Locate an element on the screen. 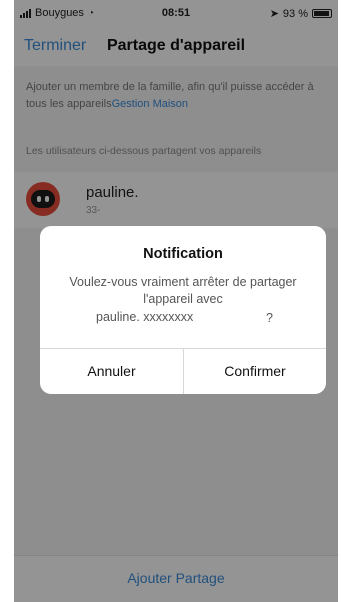  cancel-button: Annuler is located at coordinates (111, 371).